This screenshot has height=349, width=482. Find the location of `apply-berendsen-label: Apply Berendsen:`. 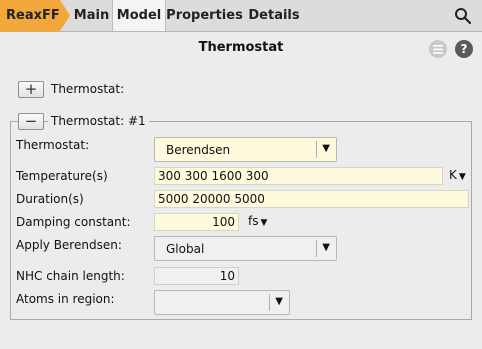

apply-berendsen-label: Apply Berendsen: is located at coordinates (69, 245).